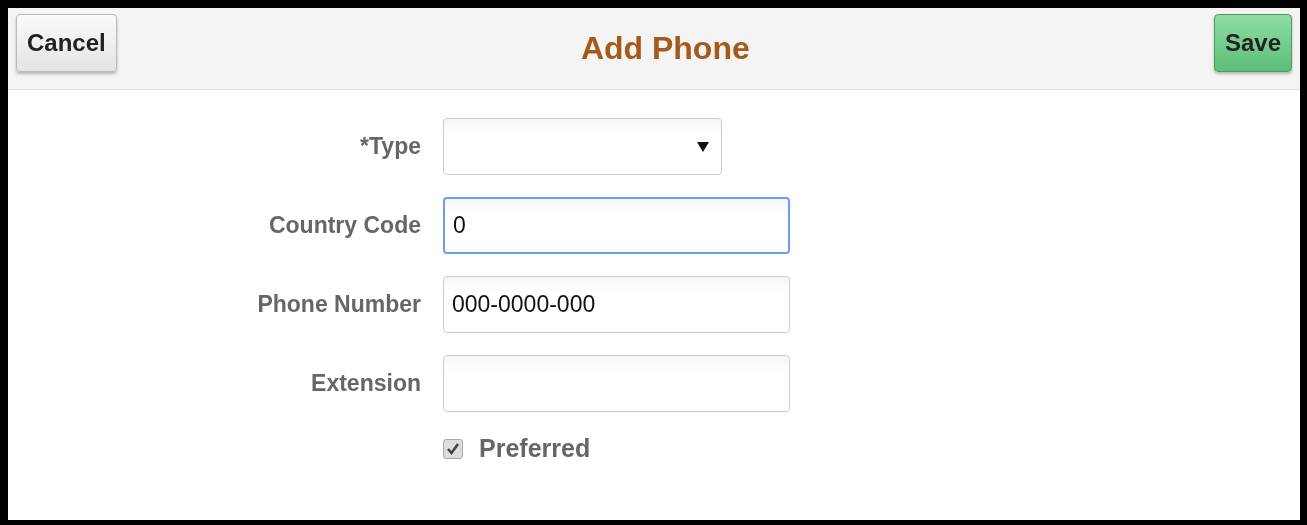 Image resolution: width=1307 pixels, height=525 pixels. What do you see at coordinates (616, 225) in the screenshot?
I see `input-field: 0` at bounding box center [616, 225].